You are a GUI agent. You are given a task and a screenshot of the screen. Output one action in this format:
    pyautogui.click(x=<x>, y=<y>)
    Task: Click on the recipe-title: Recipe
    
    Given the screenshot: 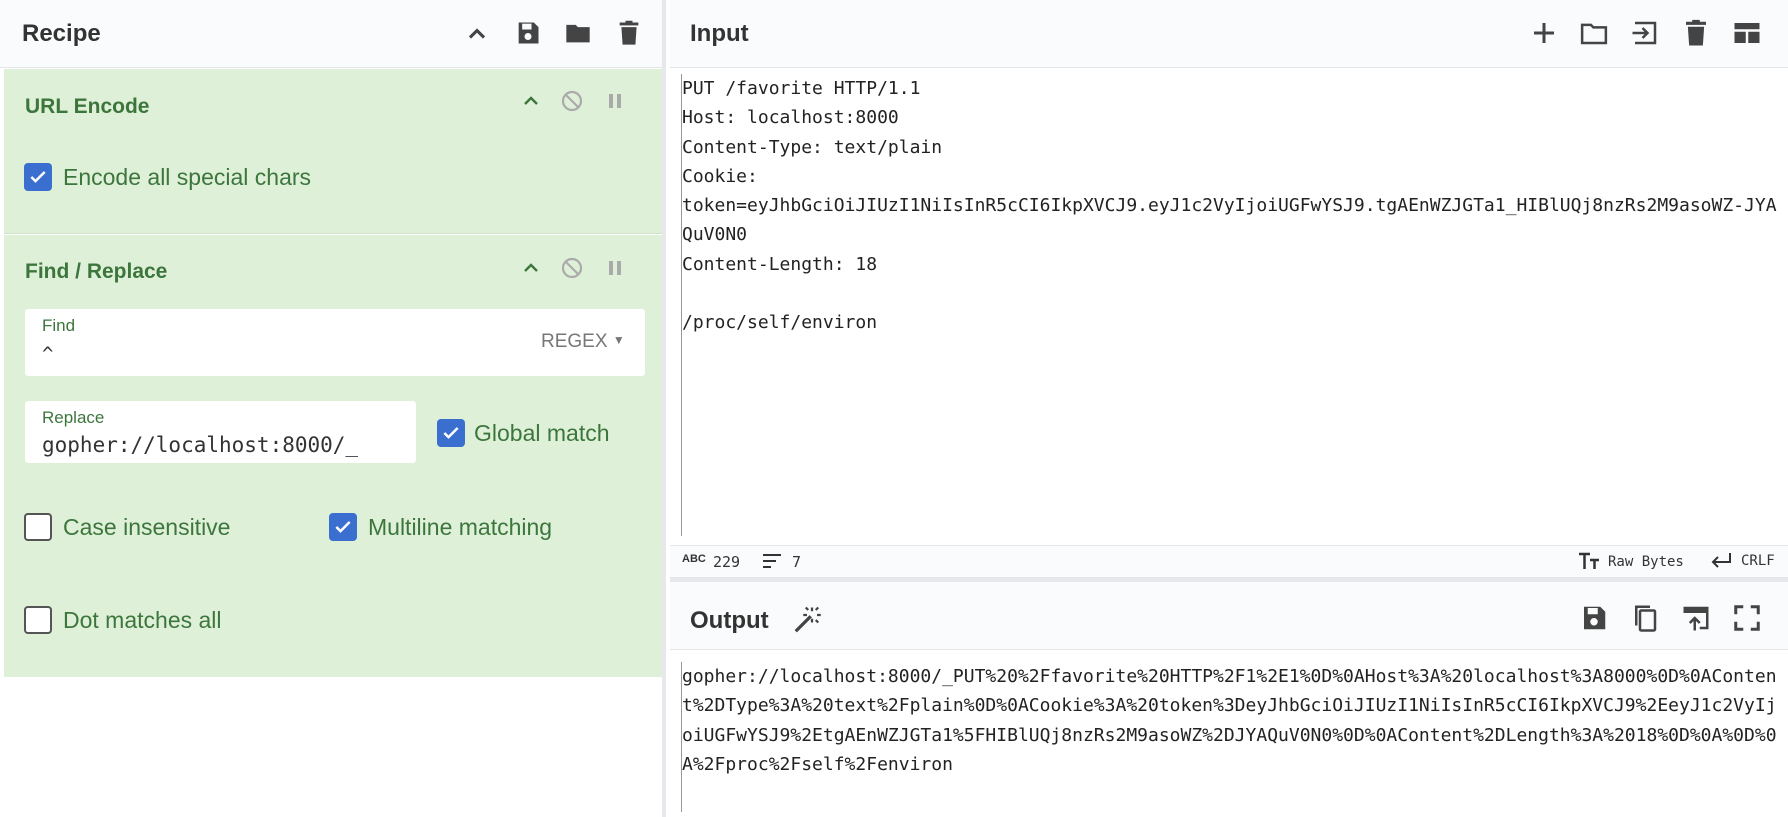 What is the action you would take?
    pyautogui.click(x=61, y=33)
    